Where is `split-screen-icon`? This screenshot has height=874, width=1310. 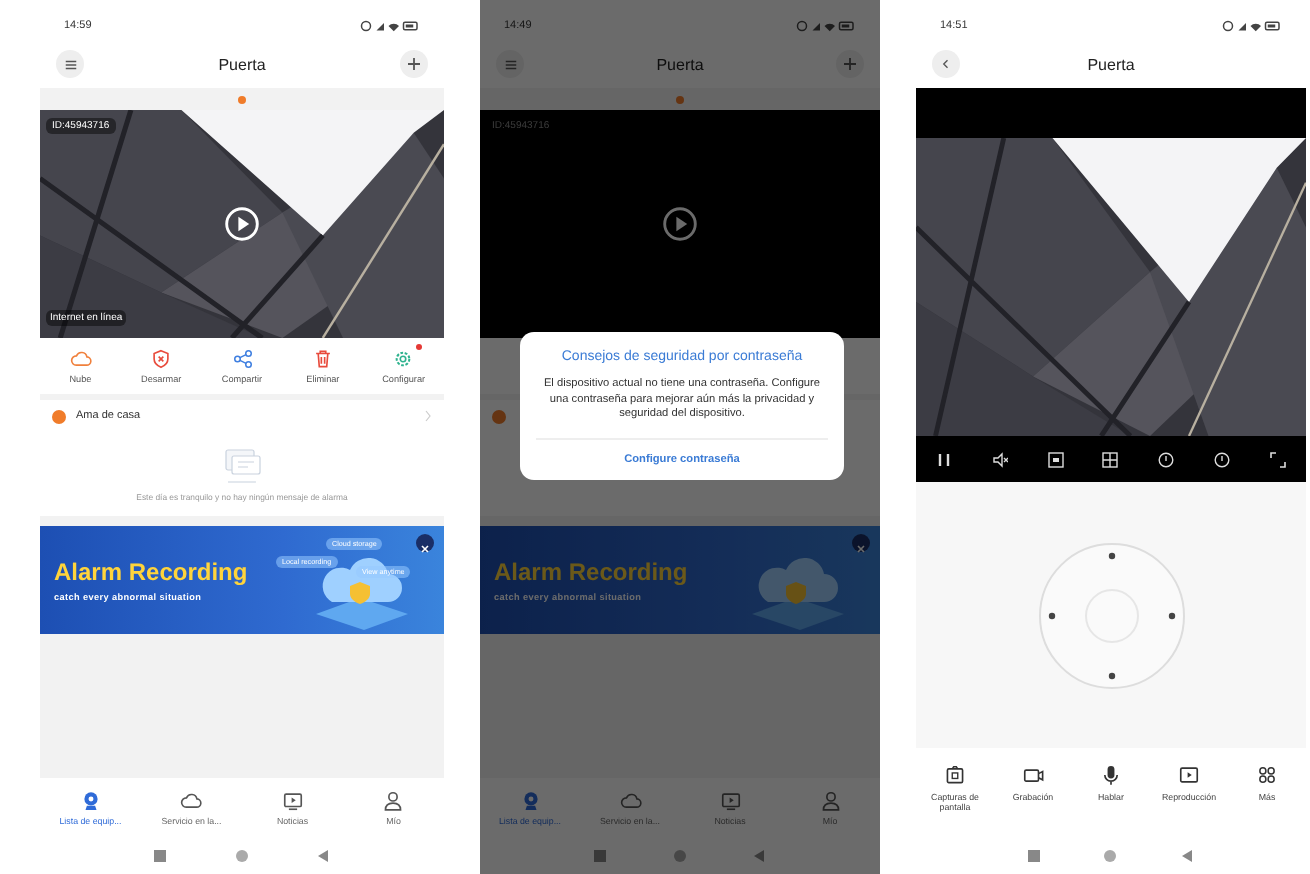 split-screen-icon is located at coordinates (1110, 459).